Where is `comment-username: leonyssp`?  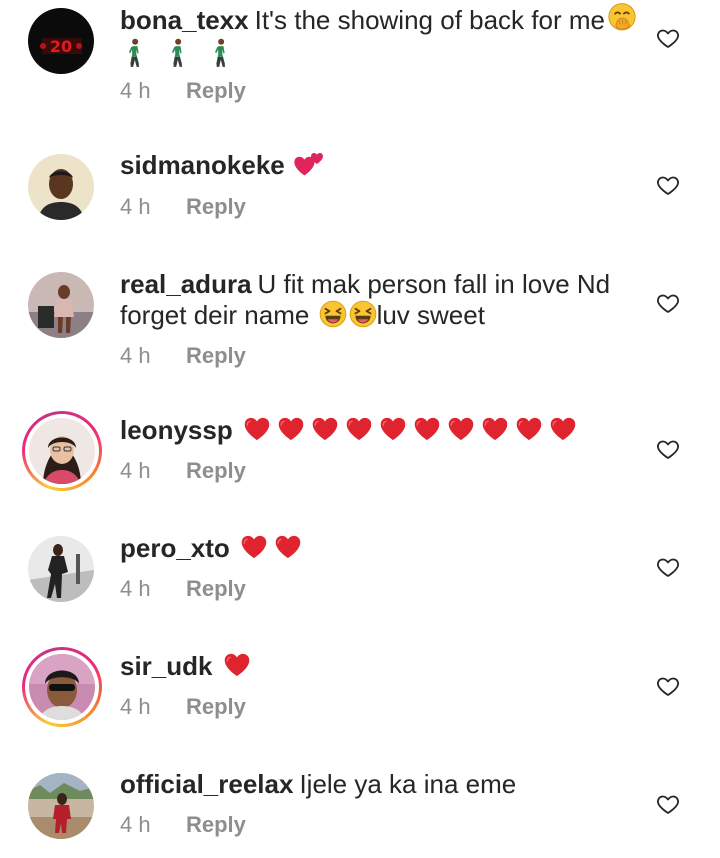 comment-username: leonyssp is located at coordinates (176, 430).